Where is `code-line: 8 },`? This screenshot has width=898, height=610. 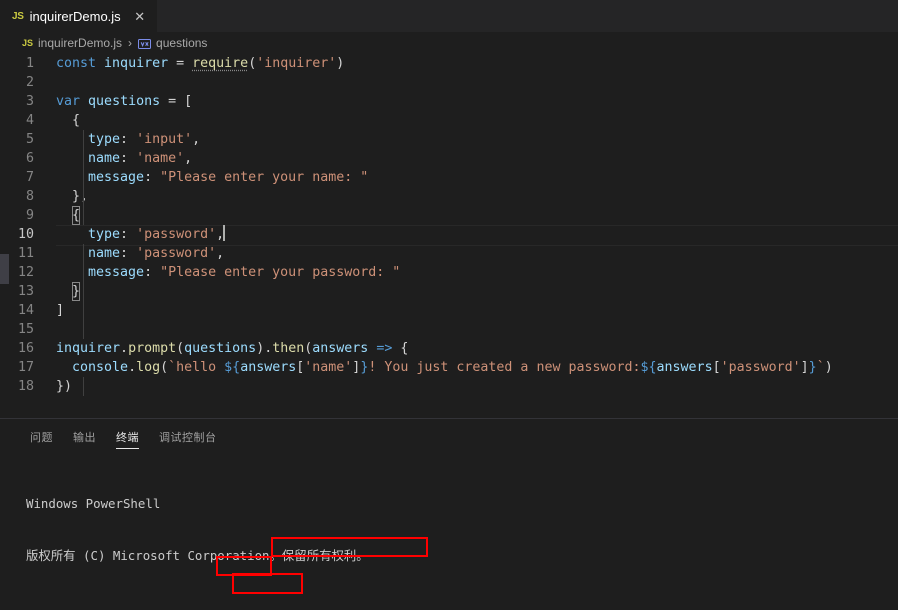 code-line: 8 }, is located at coordinates (449, 196).